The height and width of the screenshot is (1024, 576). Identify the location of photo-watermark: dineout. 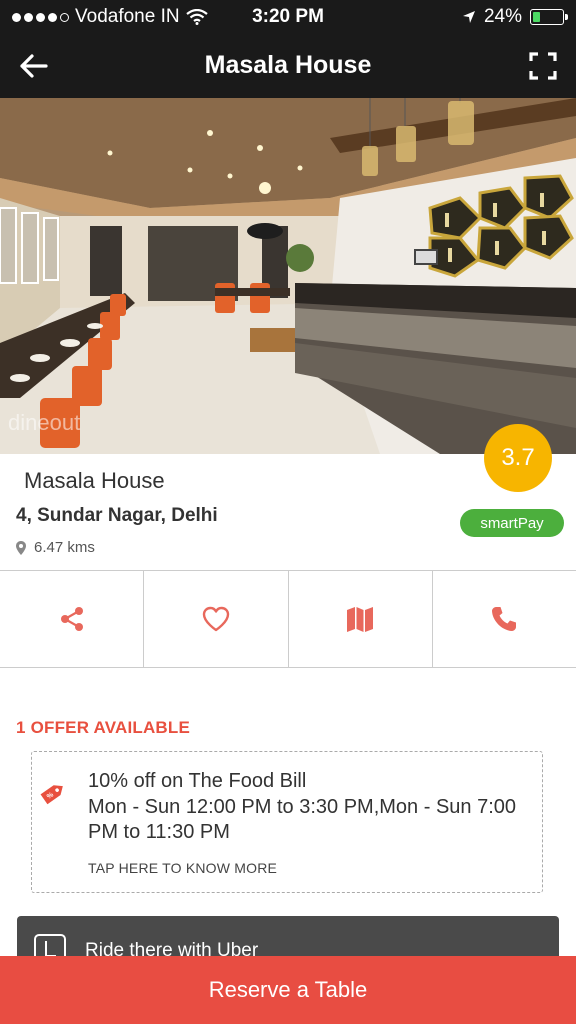
(44, 422).